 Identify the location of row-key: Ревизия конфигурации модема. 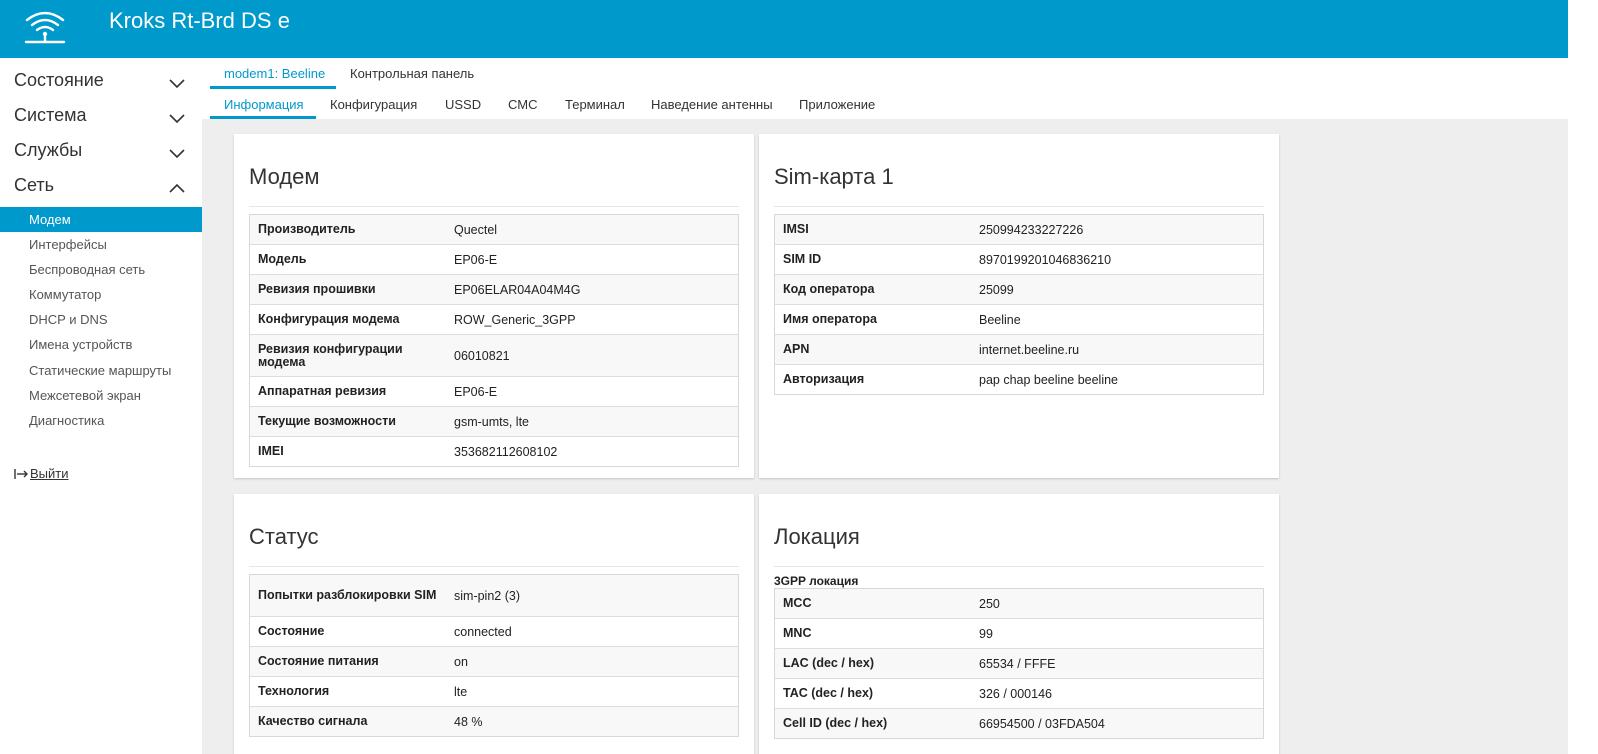
(330, 355).